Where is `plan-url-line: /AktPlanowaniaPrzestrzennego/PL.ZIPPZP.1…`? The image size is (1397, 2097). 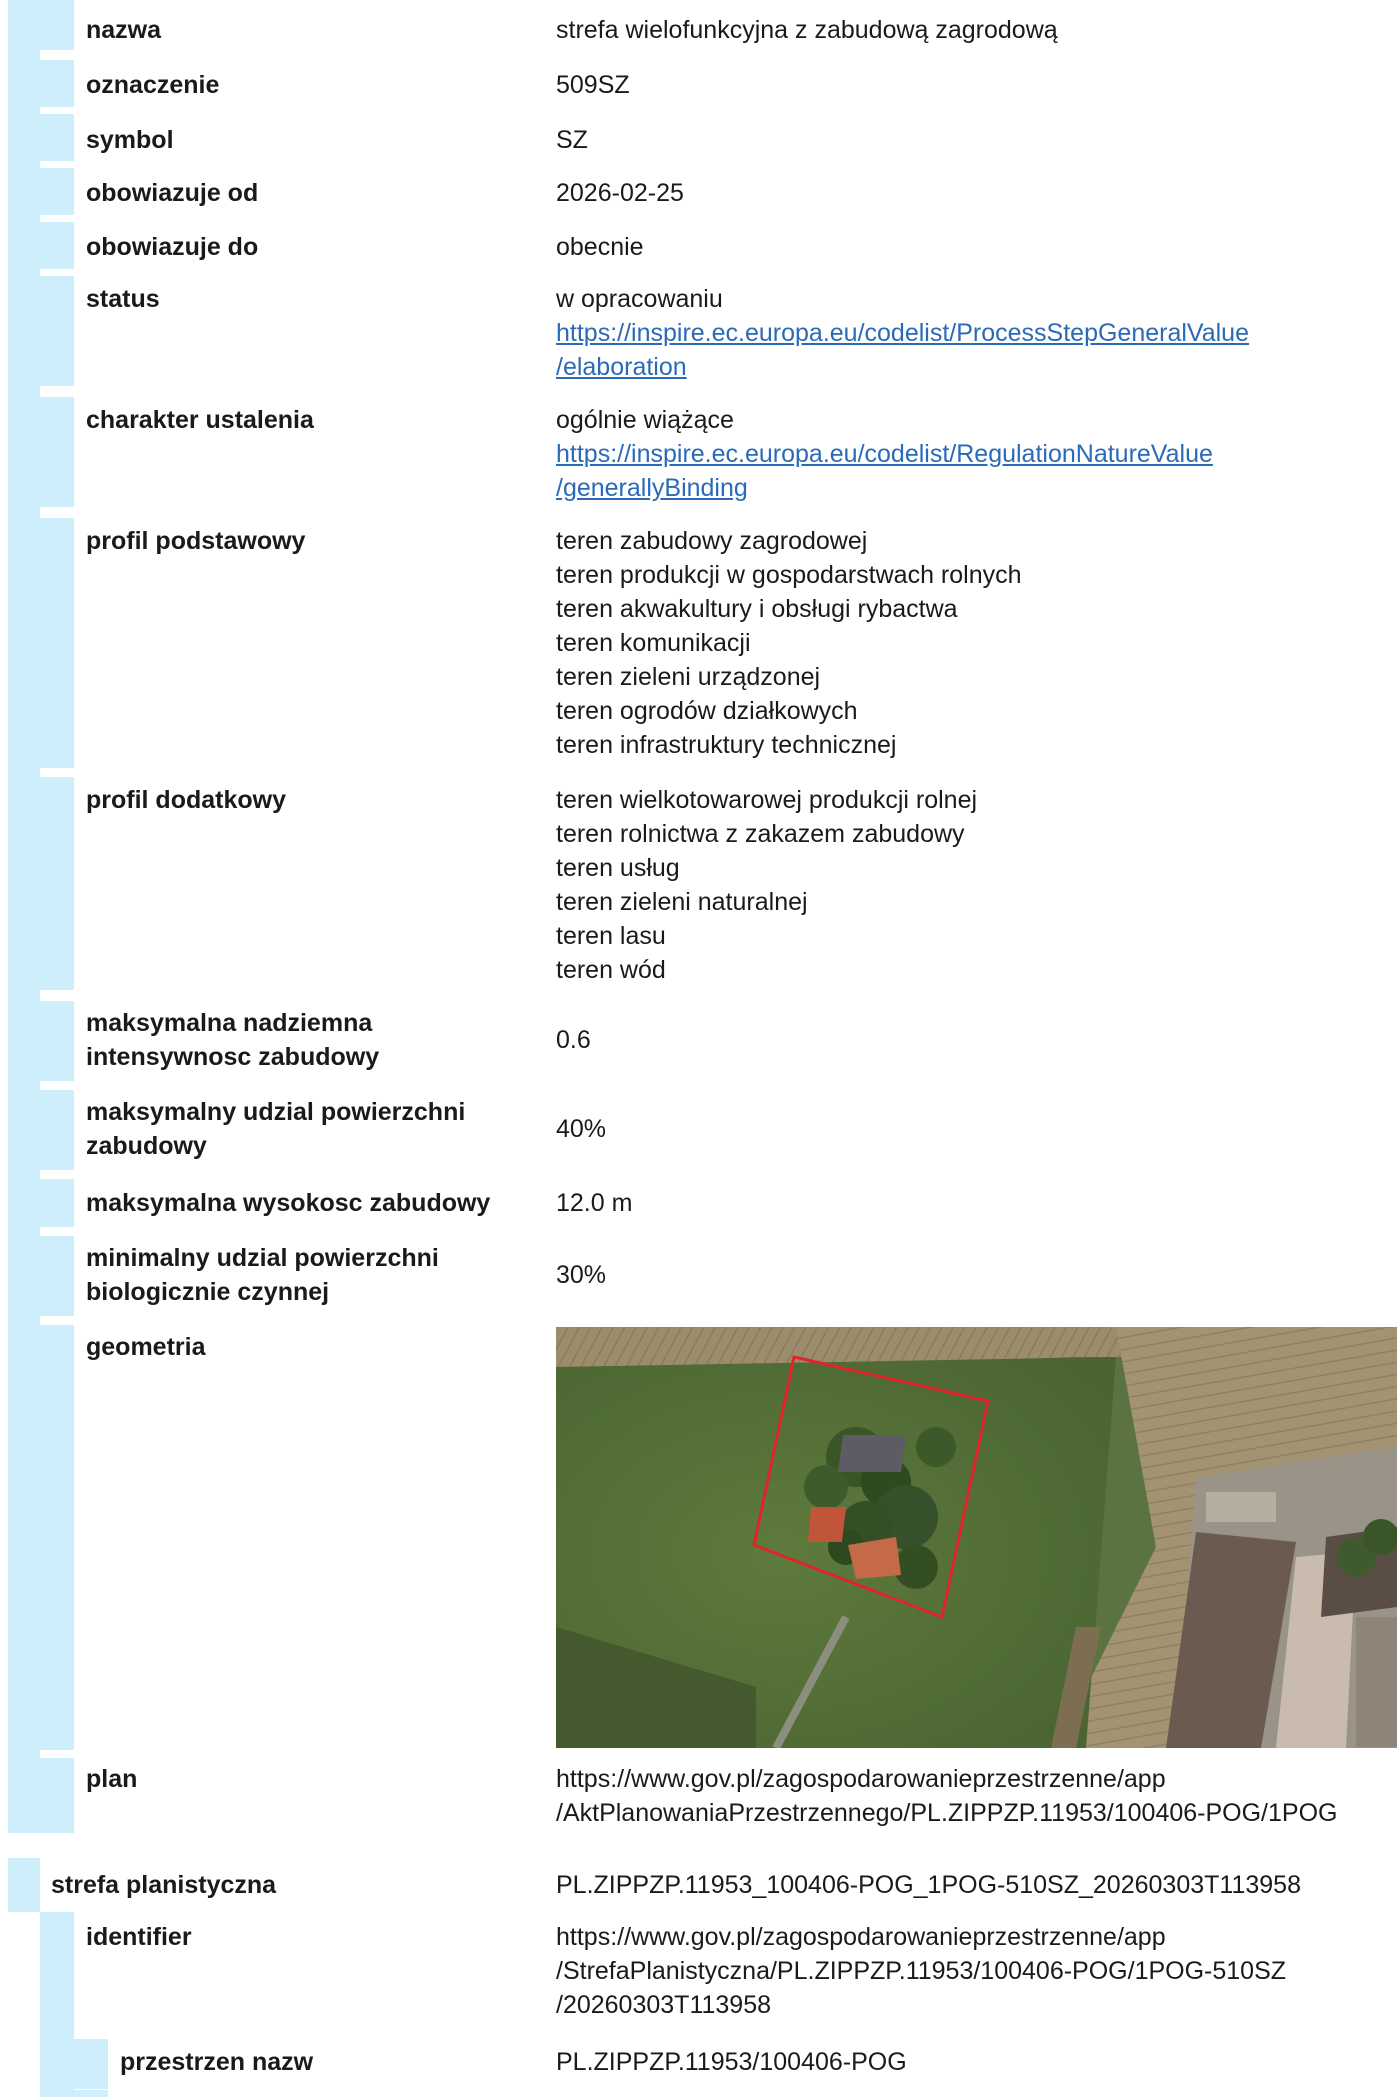
plan-url-line: /AktPlanowaniaPrzestrzennego/PL.ZIPPZP.1… is located at coordinates (947, 1813).